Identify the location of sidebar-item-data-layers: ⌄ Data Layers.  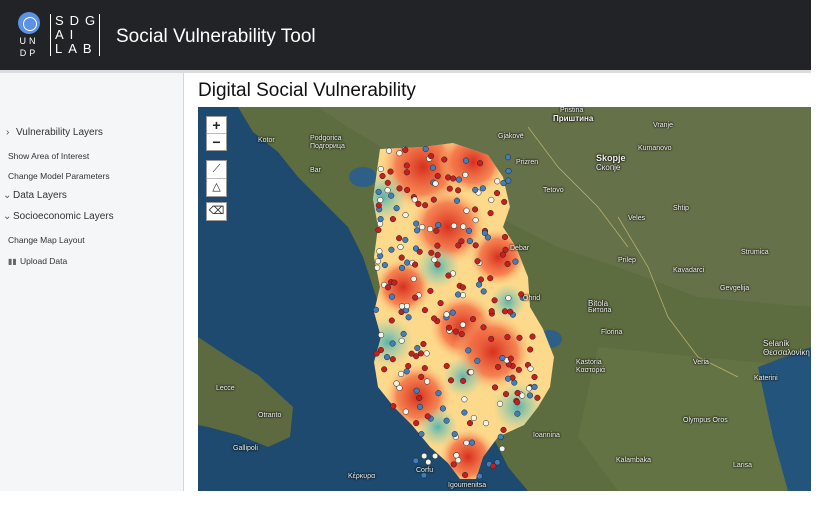
(35, 195).